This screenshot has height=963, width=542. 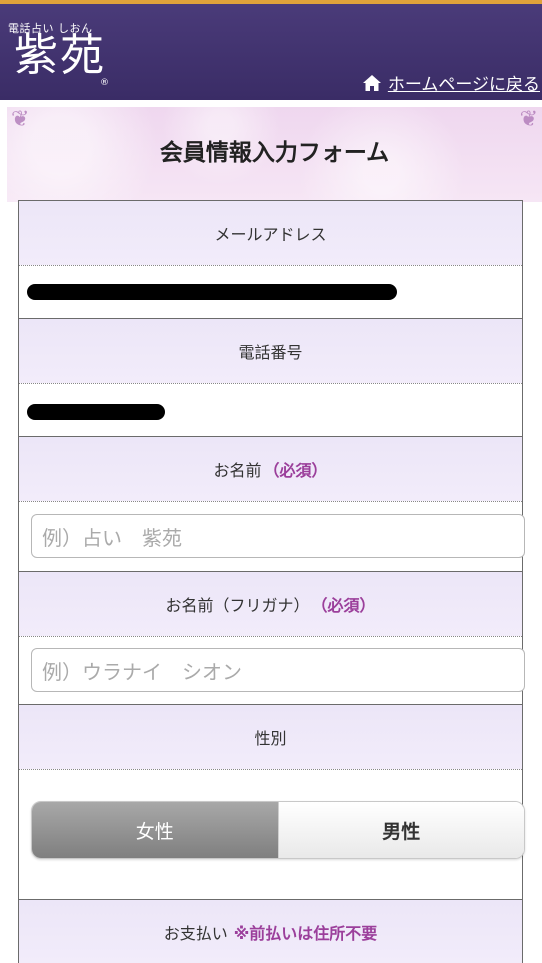 I want to click on phone-label-row: 電話番号, so click(x=270, y=350).